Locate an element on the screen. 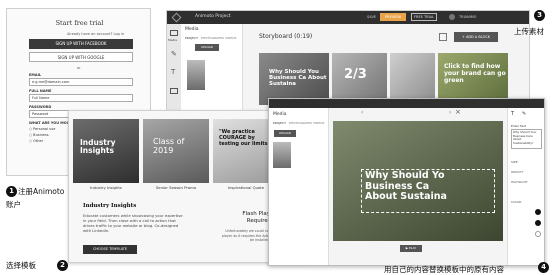 The width and height of the screenshot is (554, 275). color-label: COLOR is located at coordinates (516, 202).